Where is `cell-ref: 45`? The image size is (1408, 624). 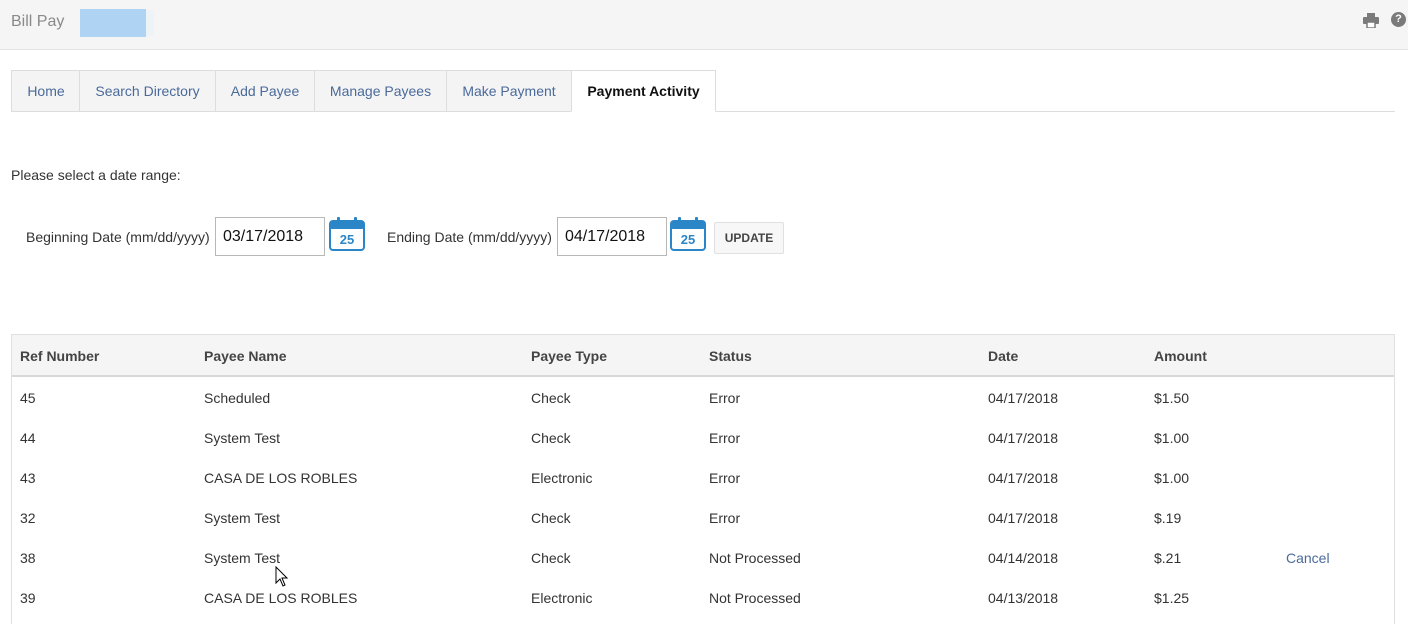
cell-ref: 45 is located at coordinates (28, 398).